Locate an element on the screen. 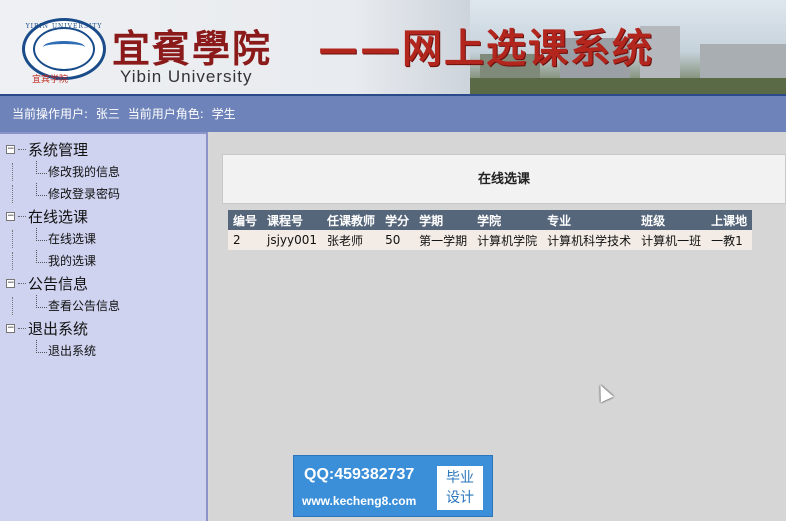 The width and height of the screenshot is (786, 521). column-header-teacher: 任课教师 is located at coordinates (351, 220).